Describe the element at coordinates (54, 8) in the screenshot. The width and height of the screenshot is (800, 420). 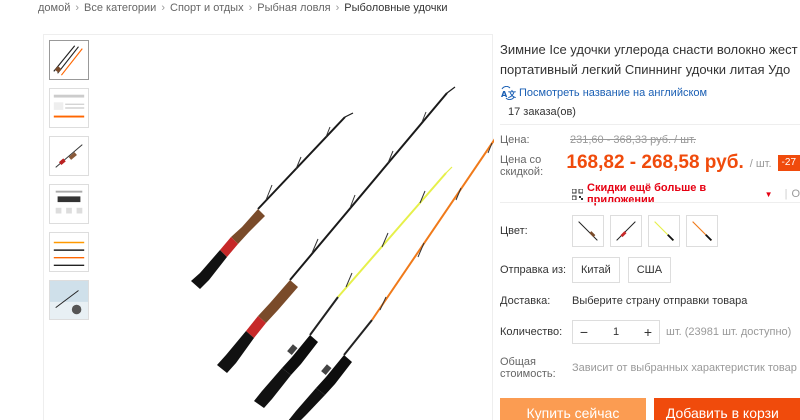
I see `breadcrumb-home: домой` at that location.